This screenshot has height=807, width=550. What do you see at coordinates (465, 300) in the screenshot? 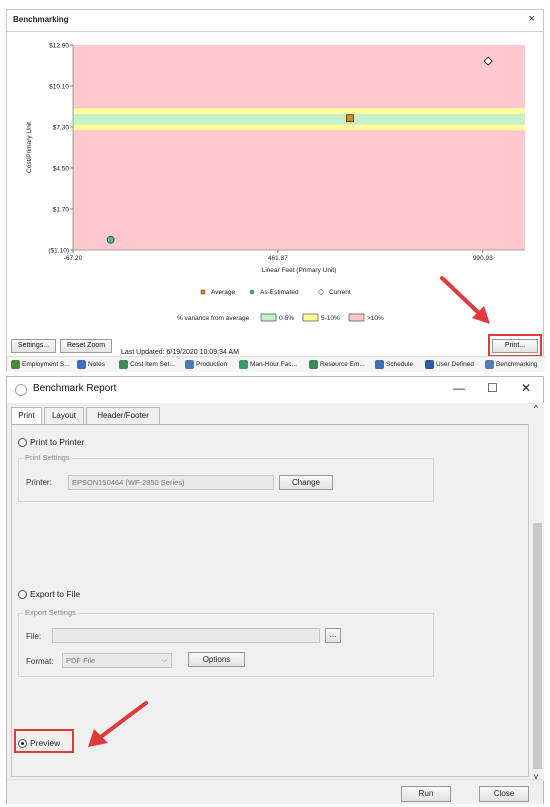
I see `arrow-to-print` at bounding box center [465, 300].